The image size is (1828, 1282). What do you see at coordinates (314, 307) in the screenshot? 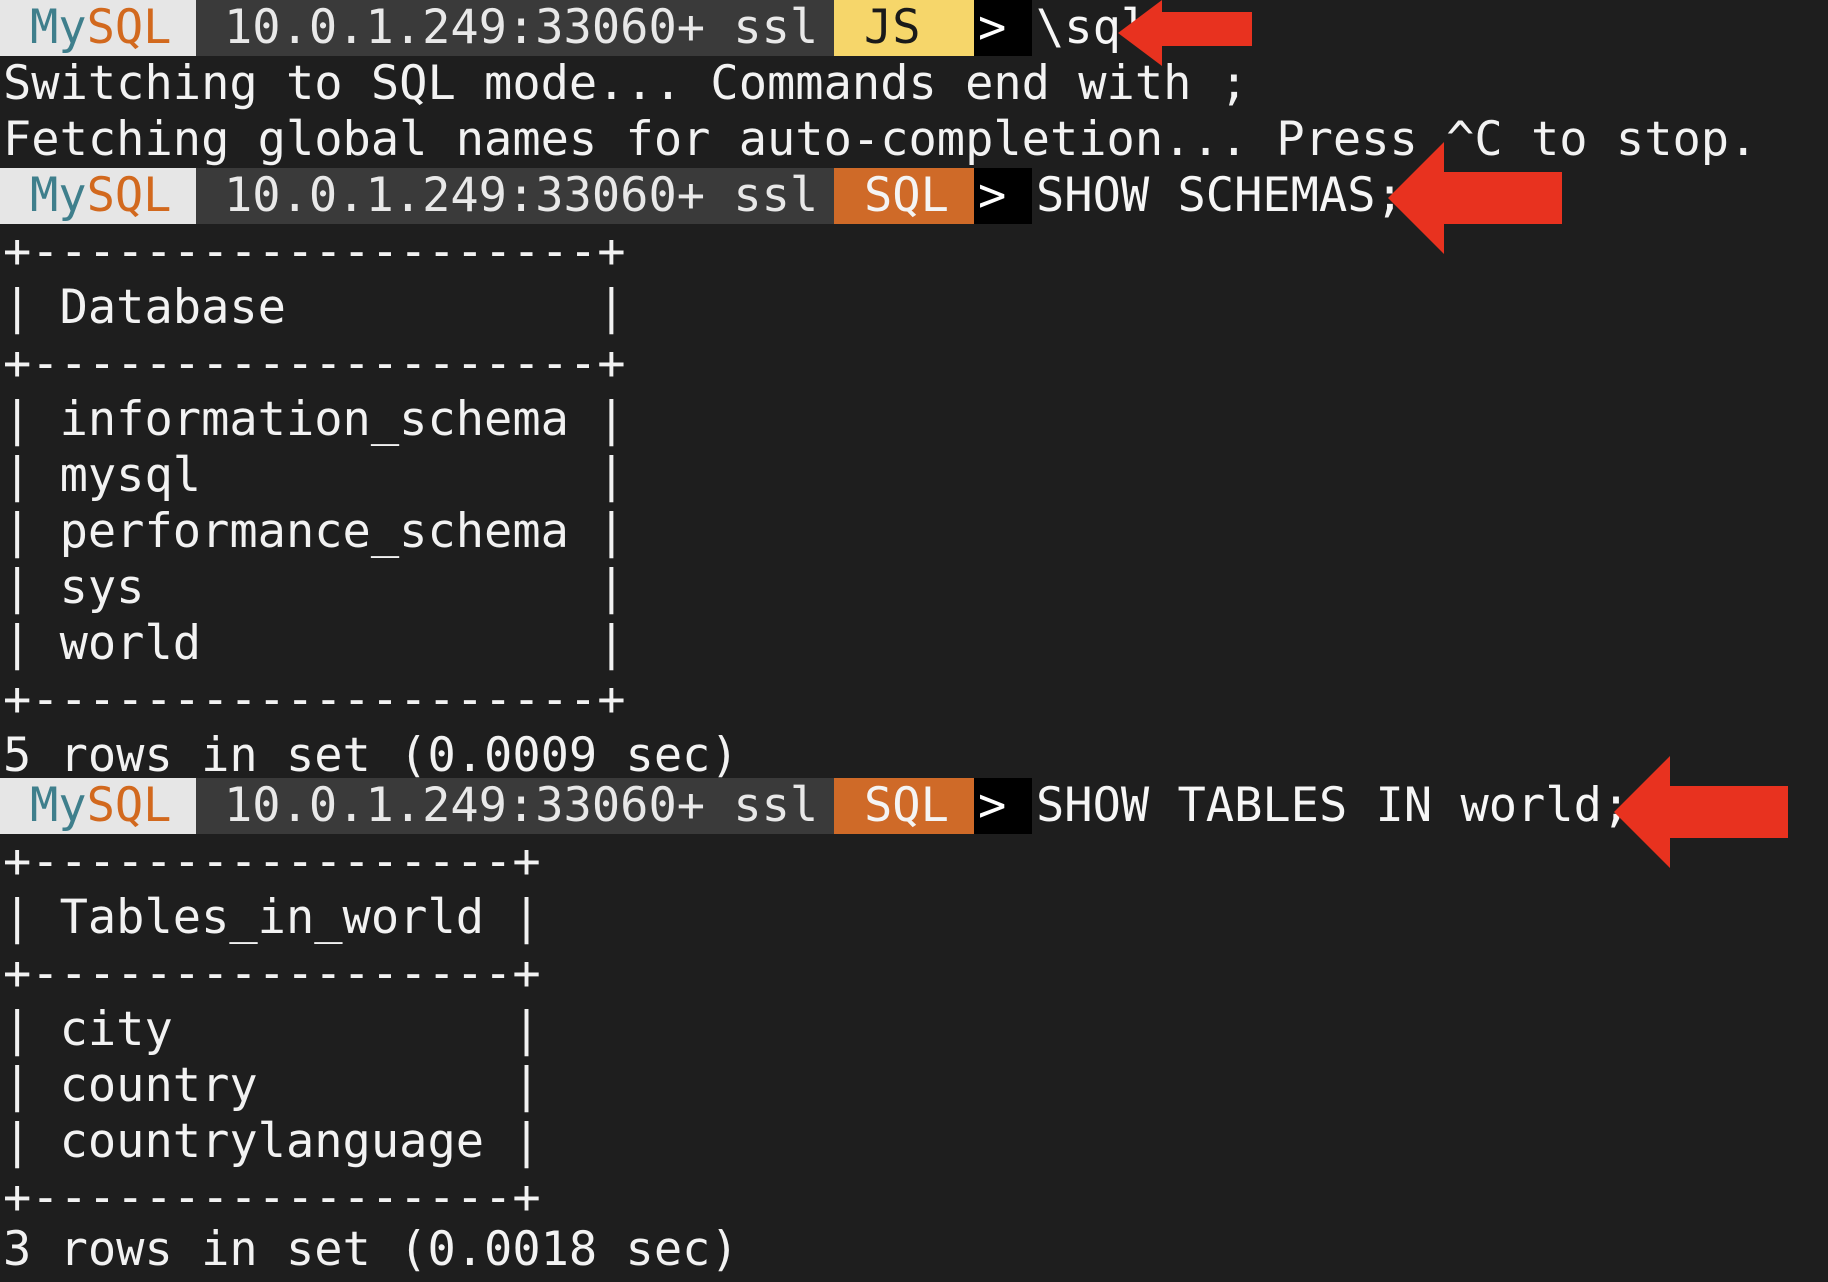
I see `table-header: | Database |` at bounding box center [314, 307].